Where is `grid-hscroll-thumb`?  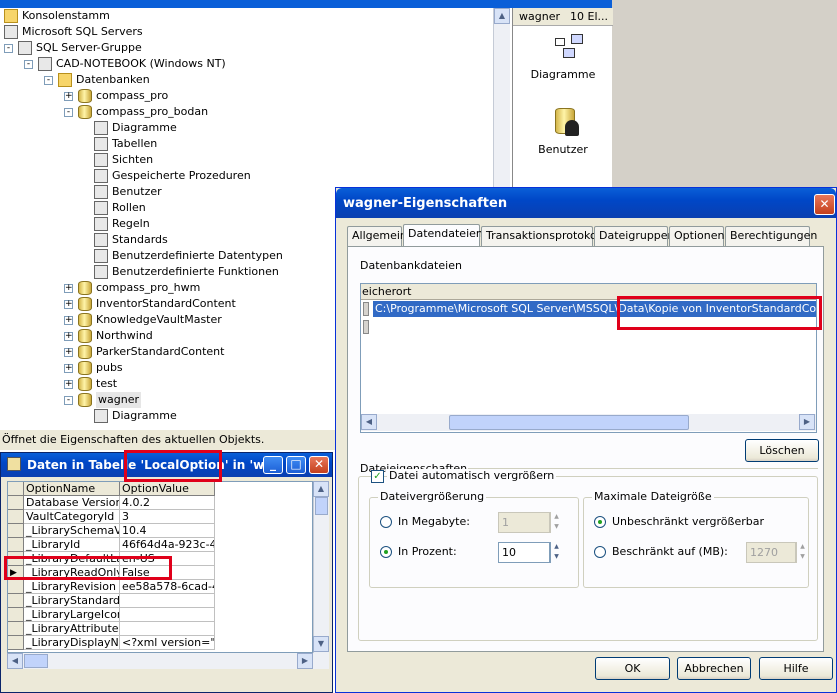
grid-hscroll-thumb is located at coordinates (36, 661).